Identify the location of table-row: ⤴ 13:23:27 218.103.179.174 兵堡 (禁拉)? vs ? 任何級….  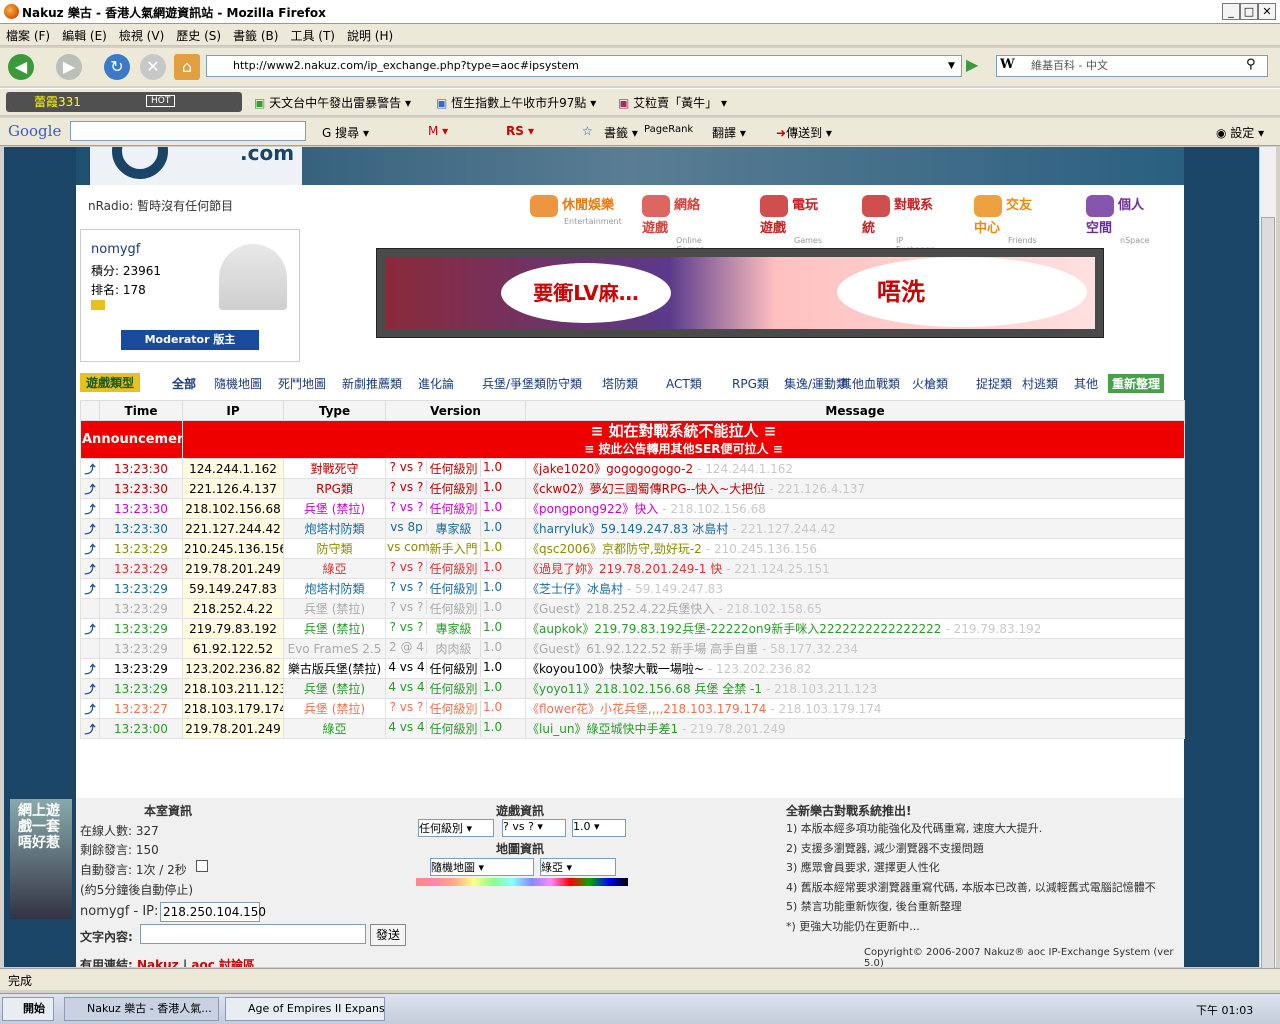
(632, 708).